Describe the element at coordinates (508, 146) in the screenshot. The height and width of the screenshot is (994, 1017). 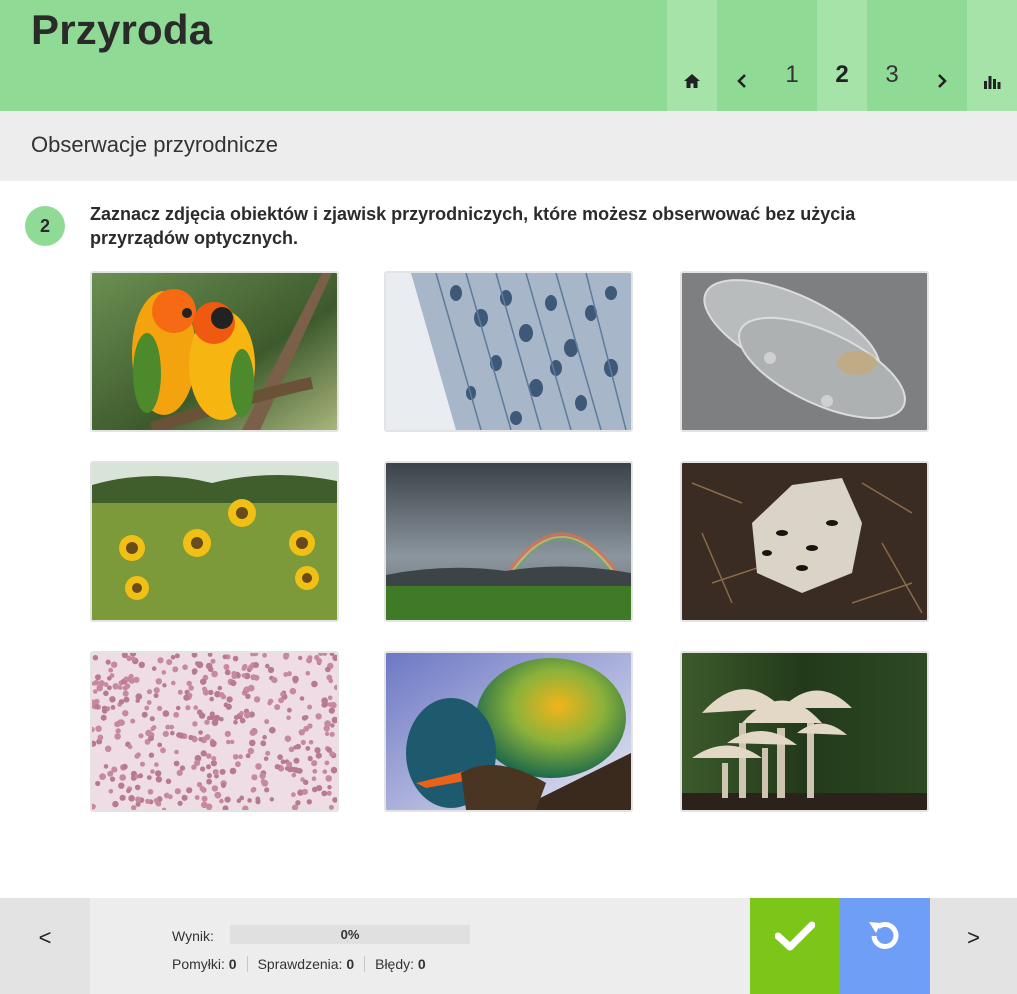
I see `section-bar: Obserwacje przyrodnicze` at that location.